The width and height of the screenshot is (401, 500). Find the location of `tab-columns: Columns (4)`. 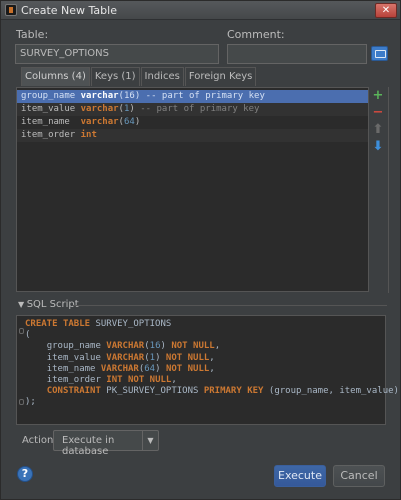

tab-columns: Columns (4) is located at coordinates (55, 76).